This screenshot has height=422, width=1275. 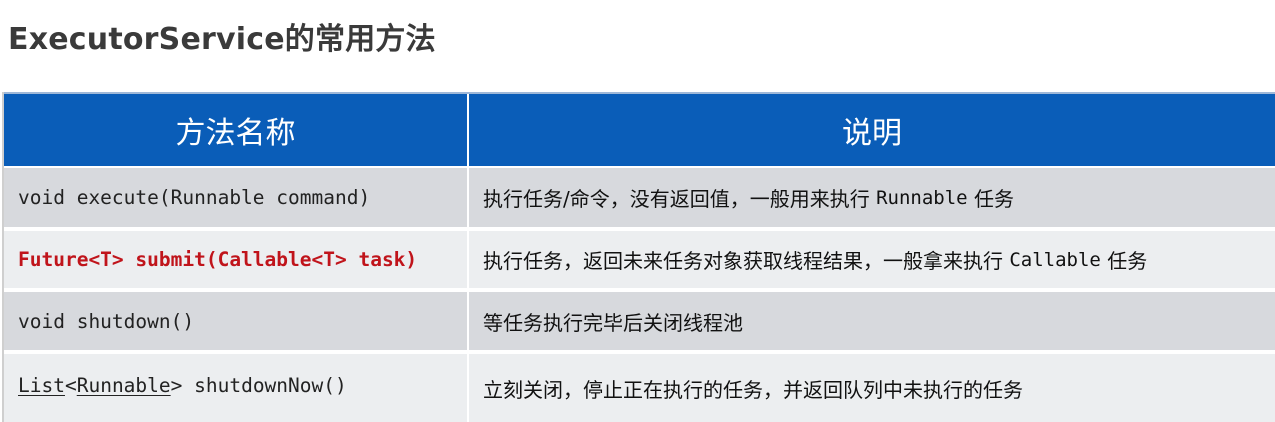 I want to click on method-cell-highlighted: Future<T> submit(Callable<T> task), so click(x=218, y=259).